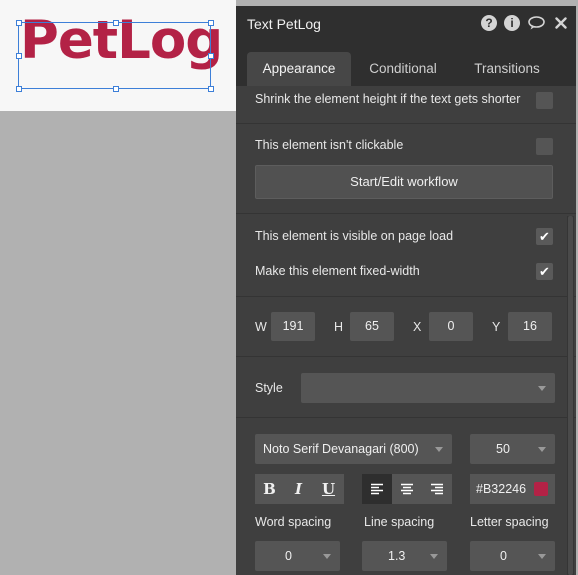  What do you see at coordinates (536, 23) in the screenshot?
I see `comment-icon` at bounding box center [536, 23].